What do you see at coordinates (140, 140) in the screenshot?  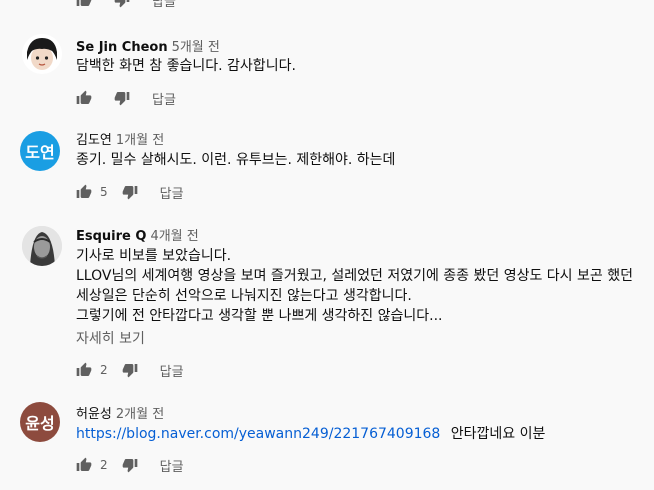 I see `comment-time: 1개월 전` at bounding box center [140, 140].